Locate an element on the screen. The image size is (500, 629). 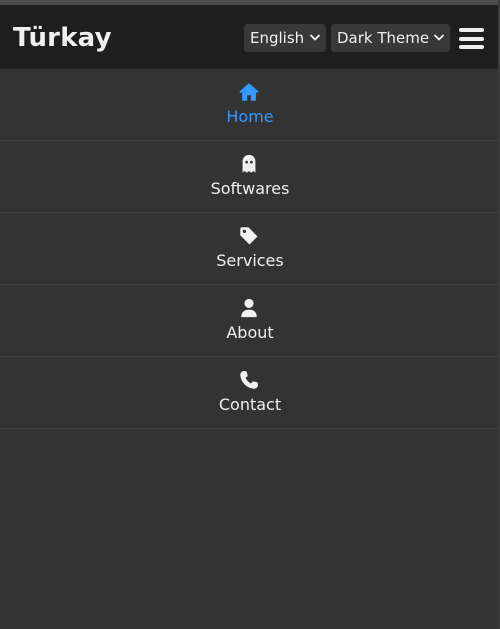
theme-select-value: Dark Theme is located at coordinates (383, 38).